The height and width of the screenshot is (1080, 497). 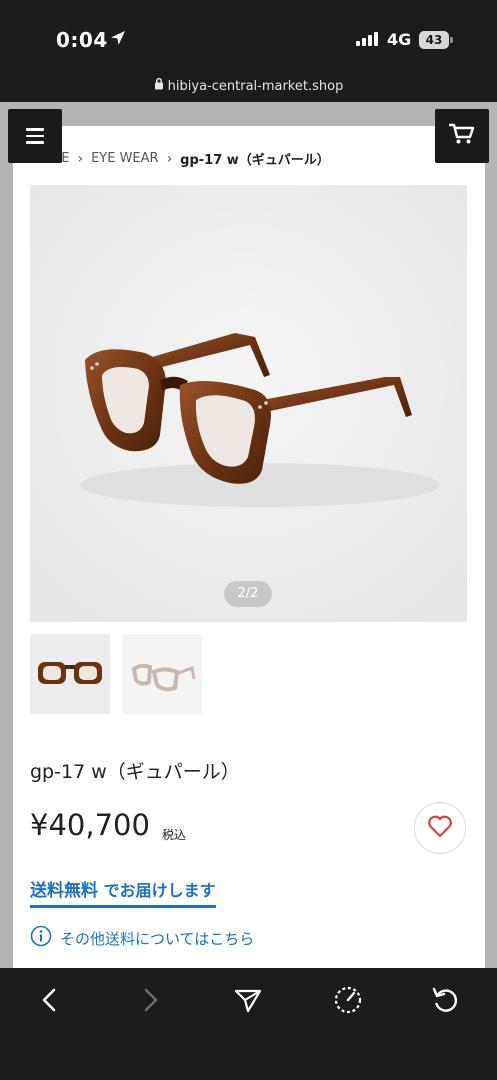 I want to click on forward-icon, so click(x=150, y=1002).